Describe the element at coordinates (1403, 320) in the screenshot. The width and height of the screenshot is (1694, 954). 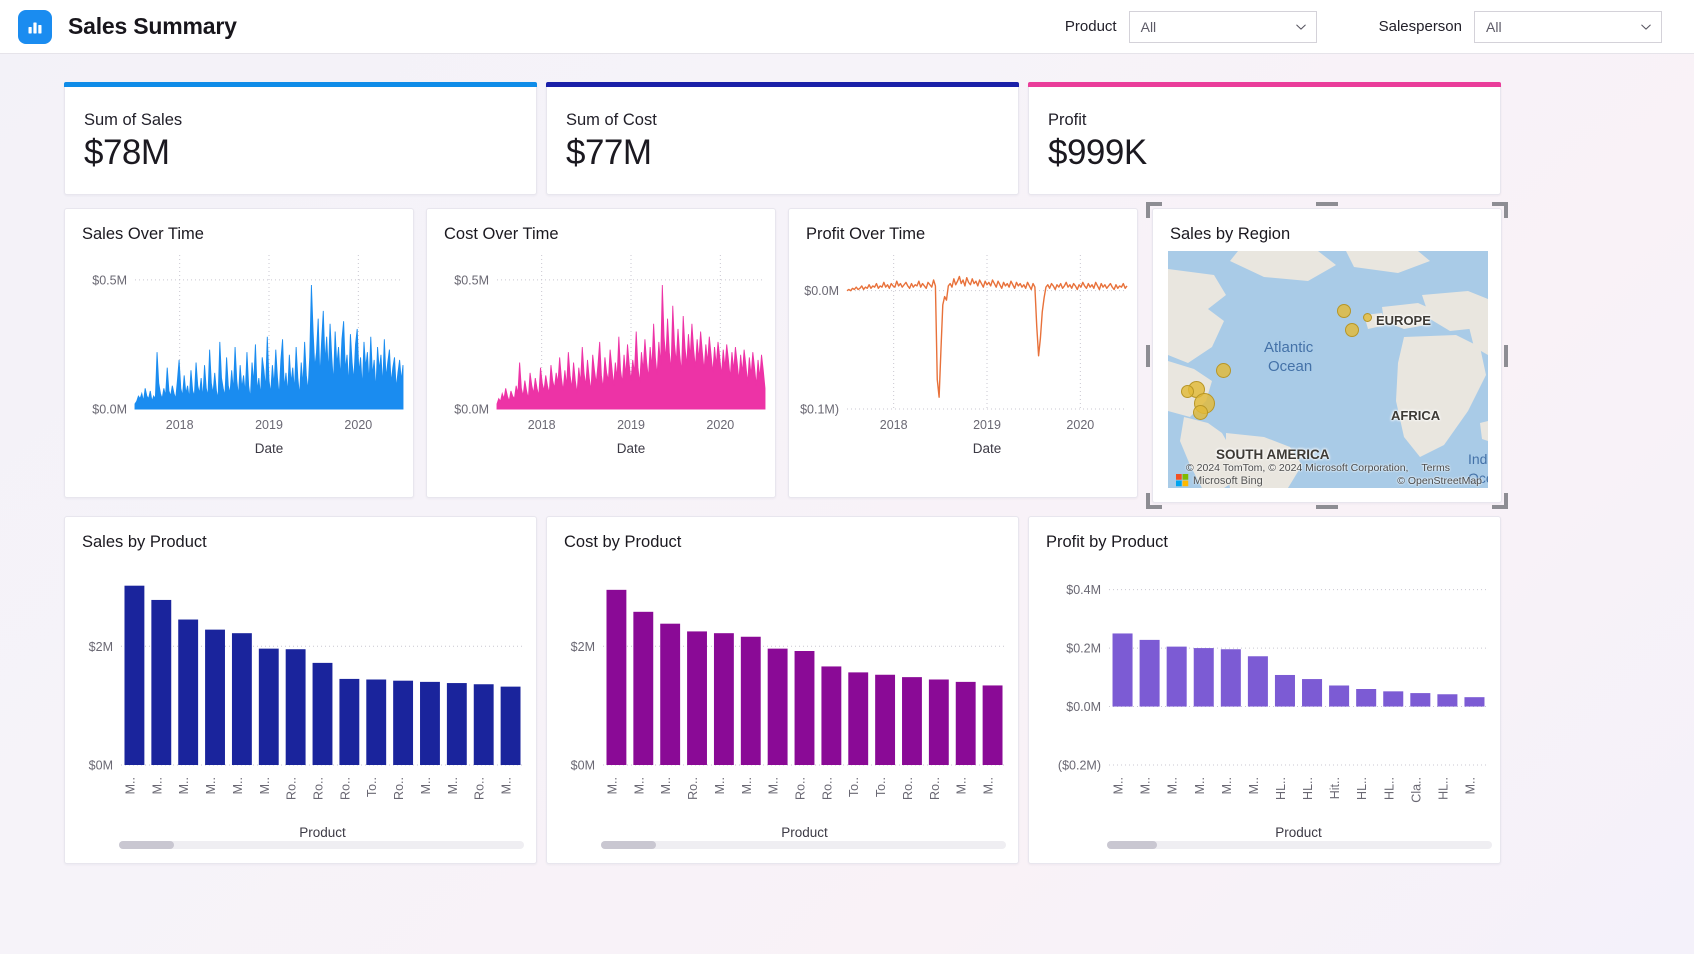
I see `map-continent-label: EUROPE` at that location.